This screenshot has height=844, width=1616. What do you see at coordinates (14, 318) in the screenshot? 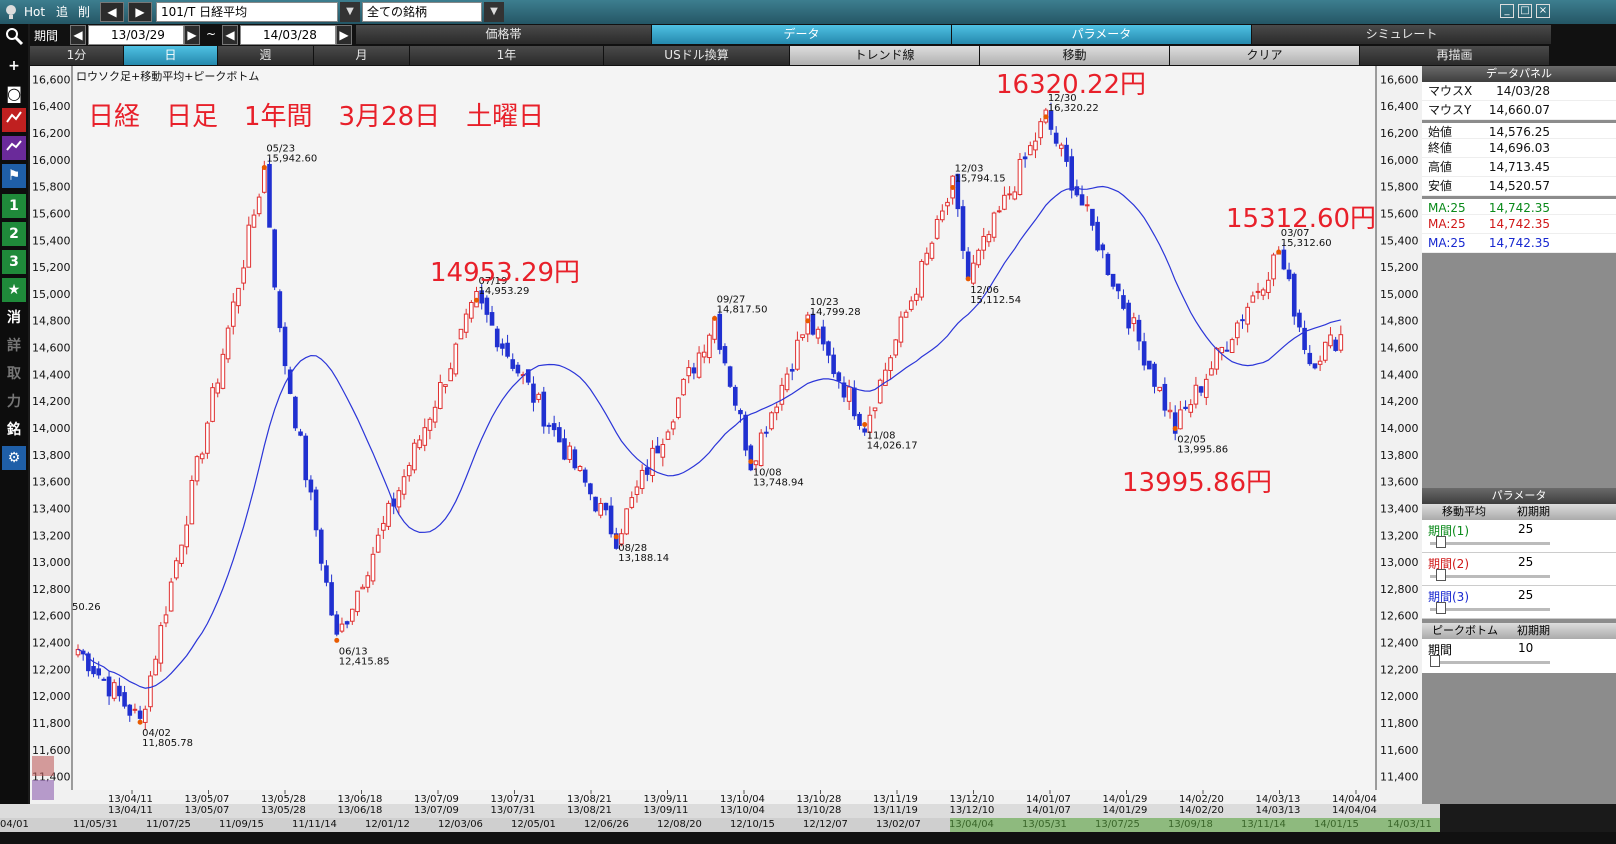
I see `erase-button: 消` at bounding box center [14, 318].